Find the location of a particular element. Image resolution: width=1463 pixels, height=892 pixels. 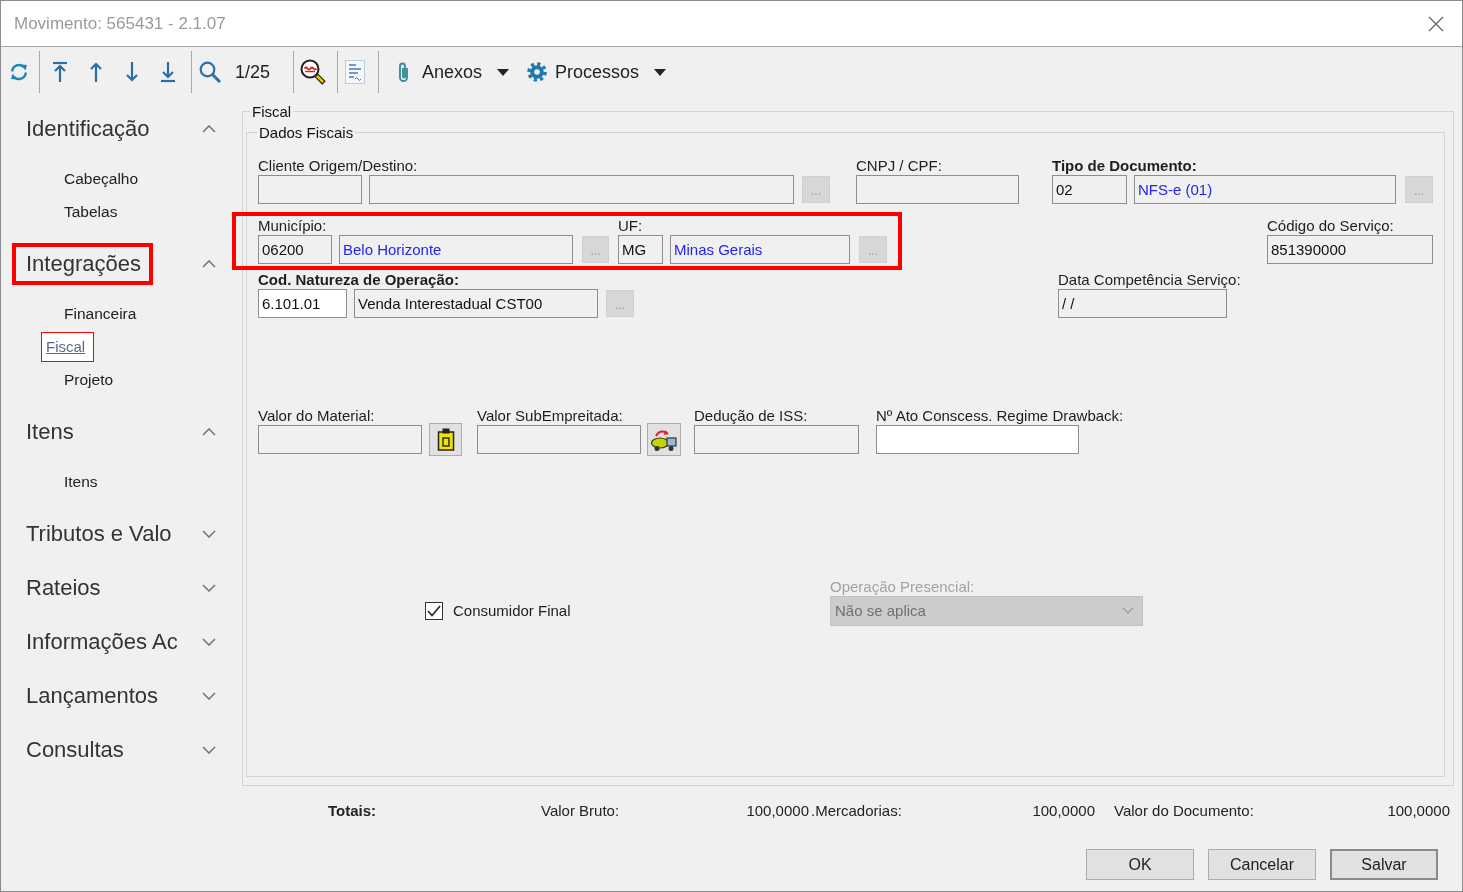

group-title: Dados Fiscais is located at coordinates (306, 132).